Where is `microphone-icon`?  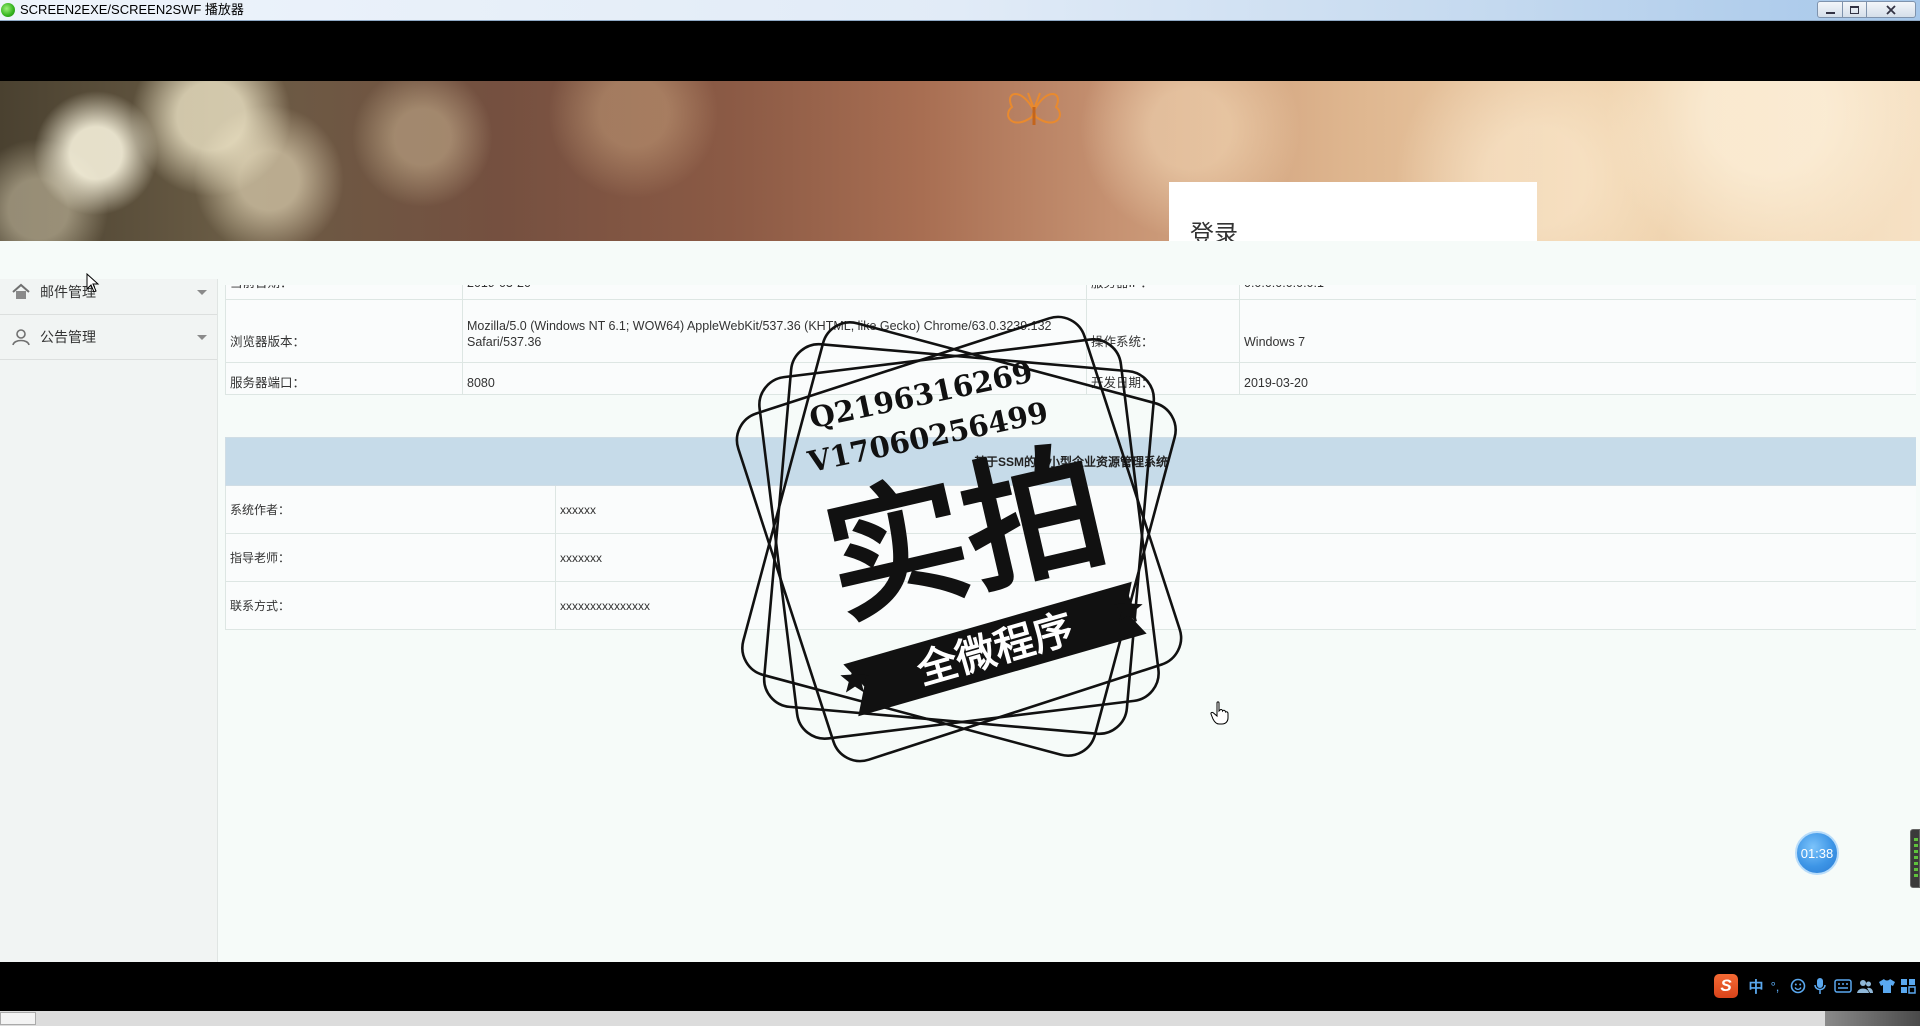
microphone-icon is located at coordinates (1820, 986).